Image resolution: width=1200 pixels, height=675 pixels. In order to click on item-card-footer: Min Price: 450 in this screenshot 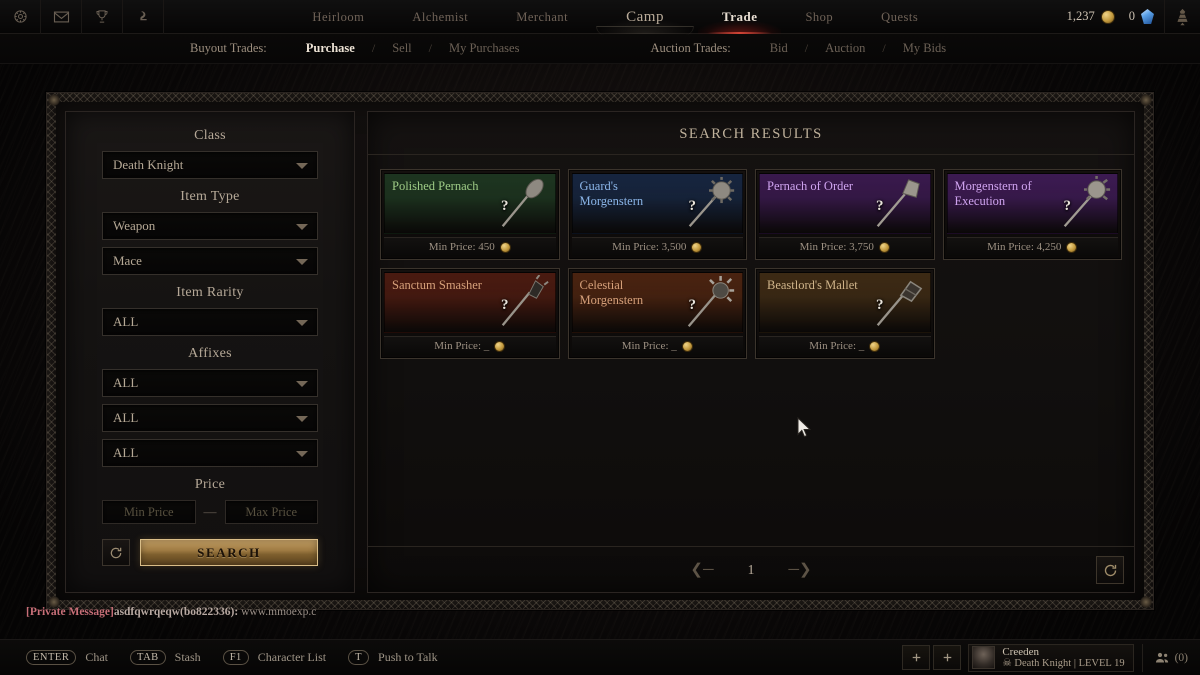, I will do `click(470, 246)`.